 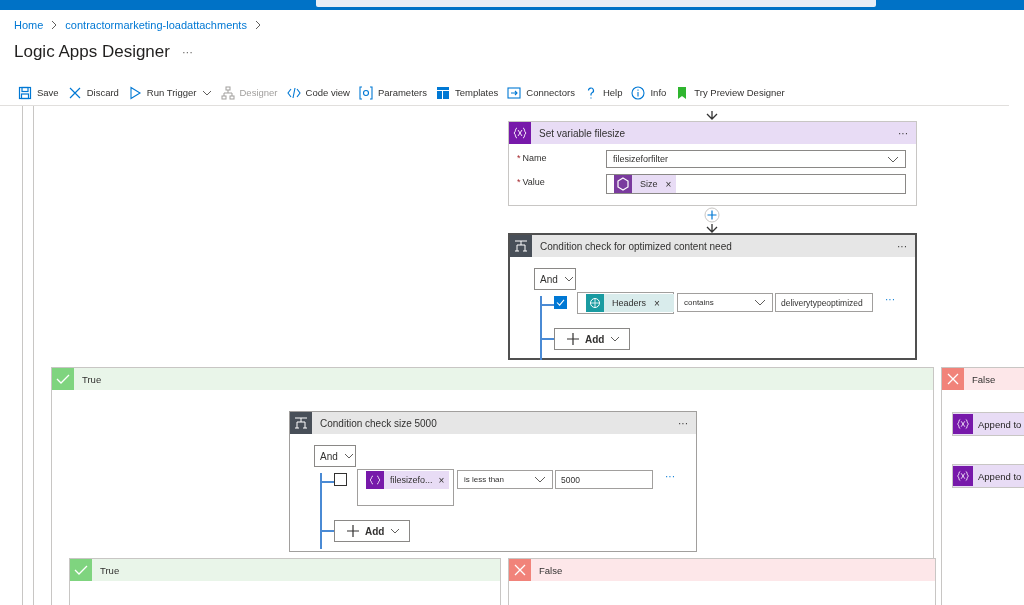 What do you see at coordinates (379, 423) in the screenshot?
I see `card-title: Condition check size 5000` at bounding box center [379, 423].